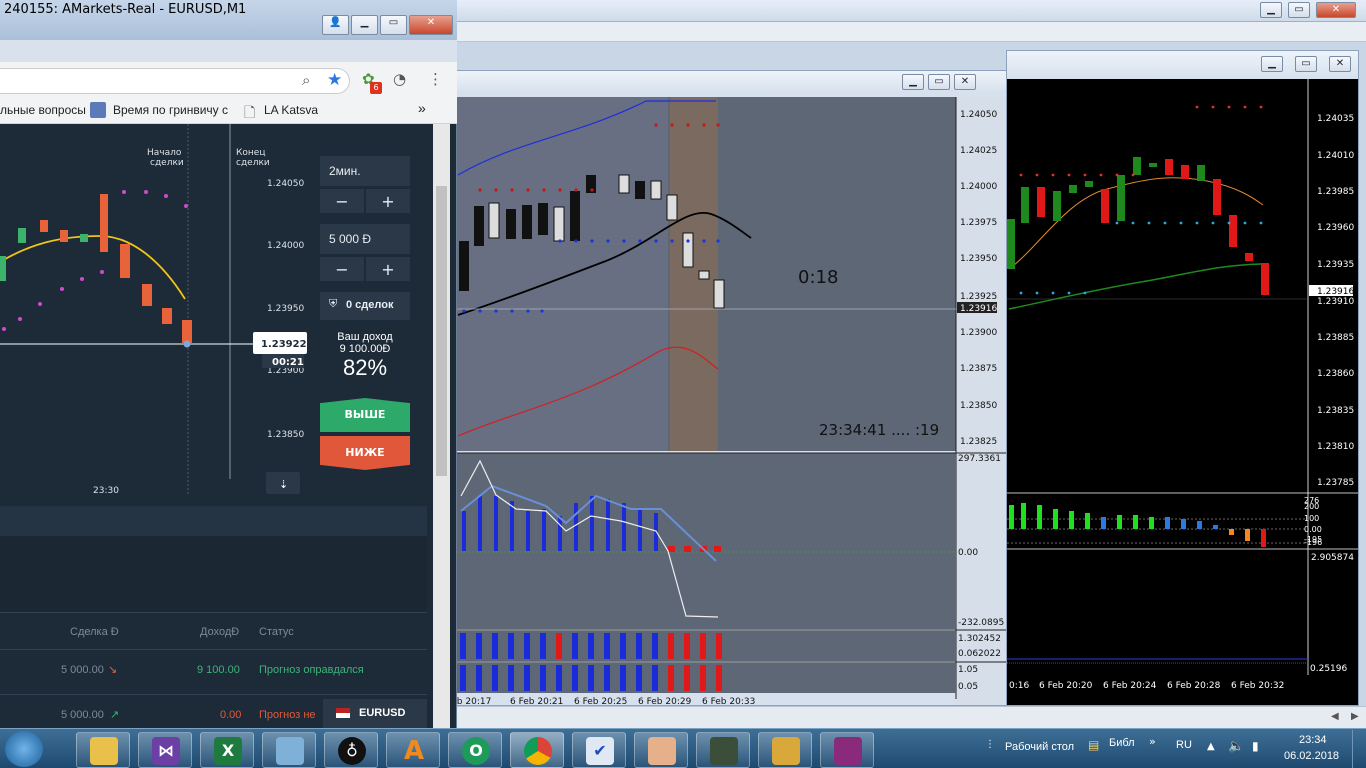  I want to click on arrow-down-icon: ↘, so click(113, 670).